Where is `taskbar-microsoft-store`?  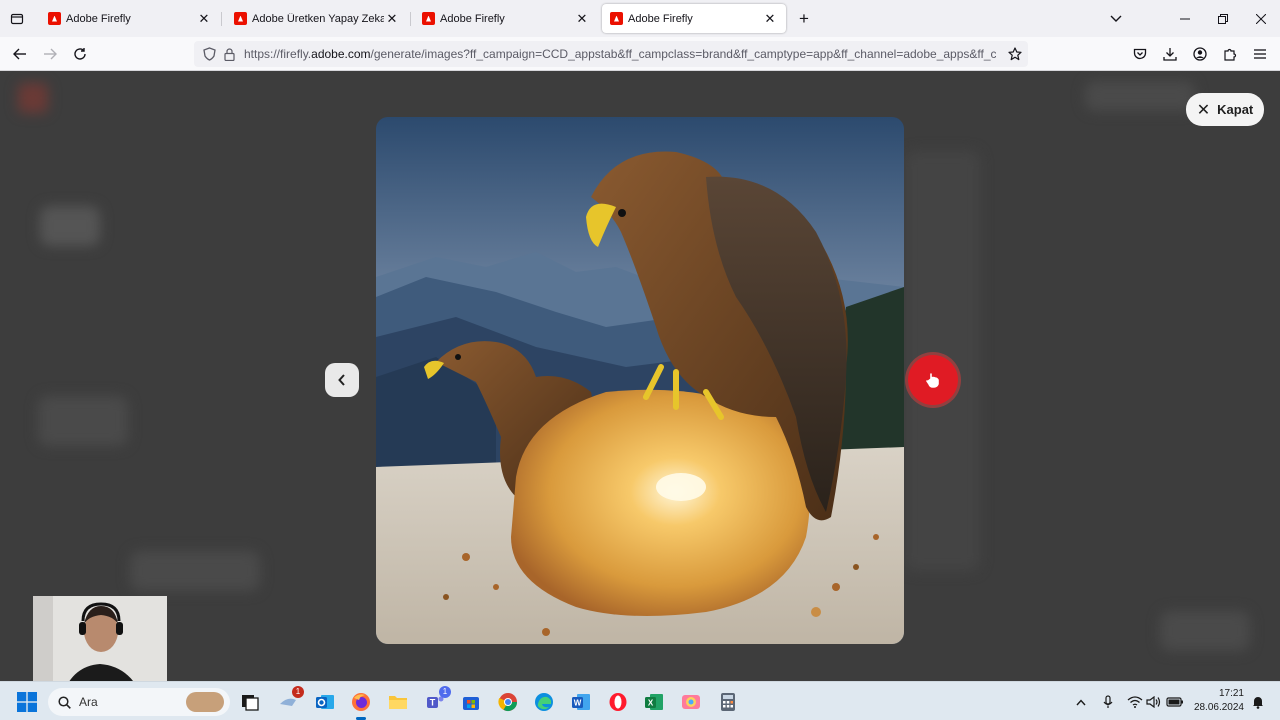
taskbar-microsoft-store is located at coordinates (471, 702).